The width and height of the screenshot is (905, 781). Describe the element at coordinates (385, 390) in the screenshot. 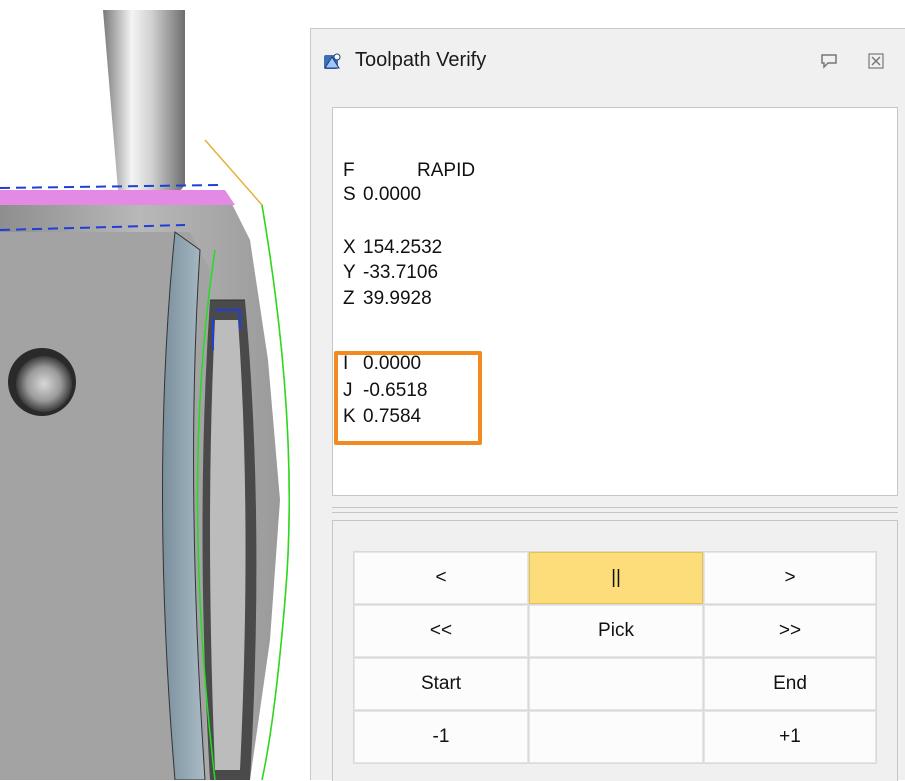

I see `j-vector: J -0.6518` at that location.